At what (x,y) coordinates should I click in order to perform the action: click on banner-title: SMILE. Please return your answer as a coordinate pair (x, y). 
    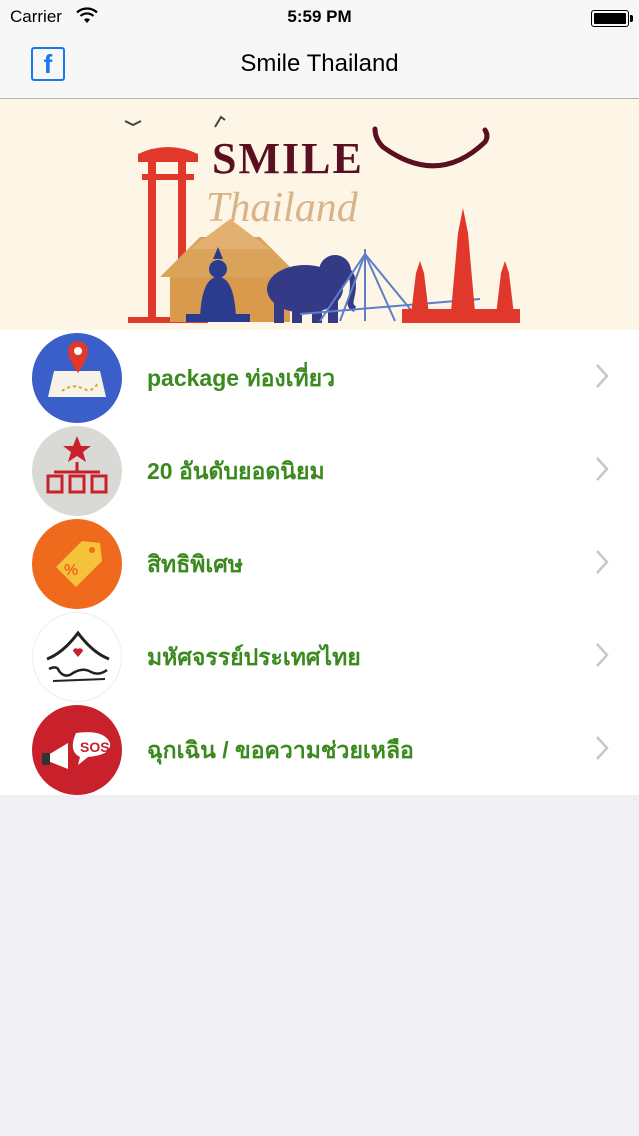
    Looking at the image, I should click on (288, 158).